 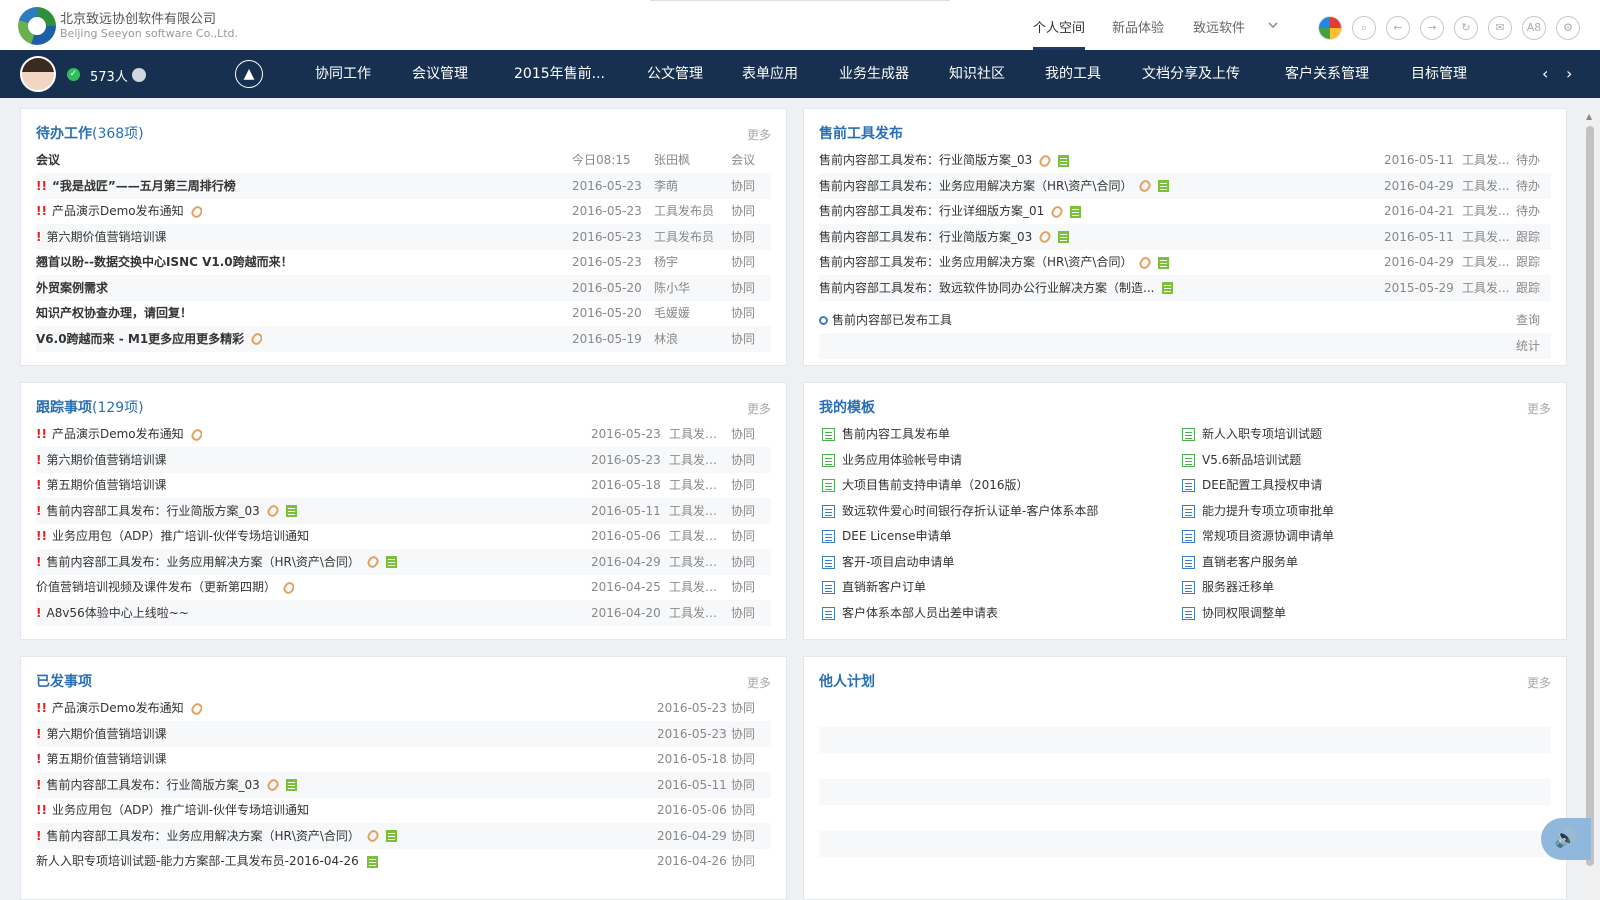 What do you see at coordinates (1186, 237) in the screenshot?
I see `list-item: 售前内容部工具发布：行业简版方案_03 2016-05-11 工具发... 跟踪` at bounding box center [1186, 237].